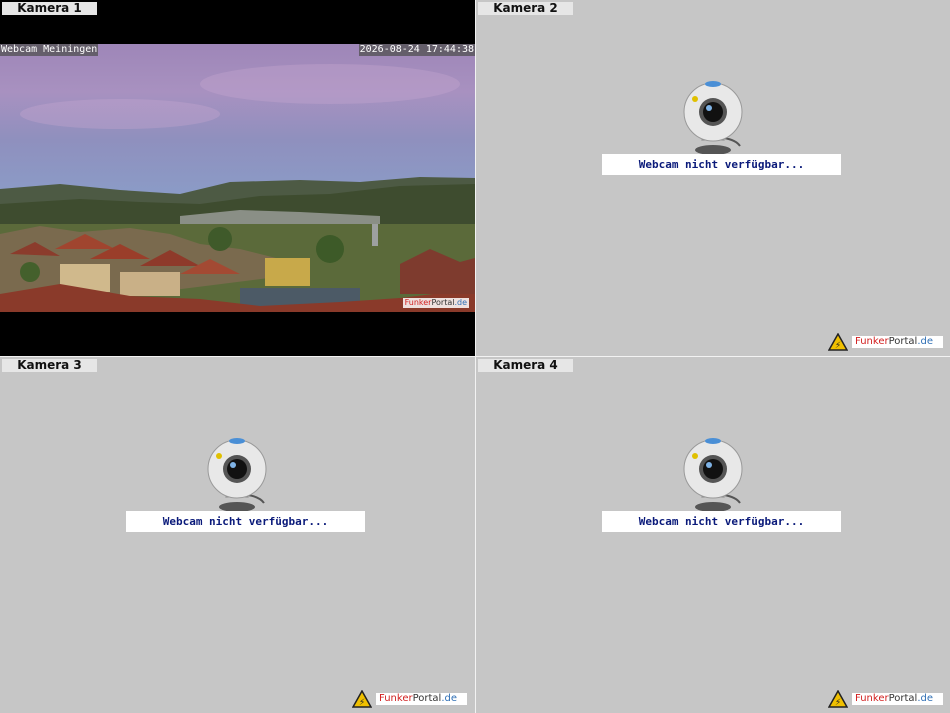  What do you see at coordinates (525, 8) in the screenshot?
I see `camera-2-label: Kamera 2` at bounding box center [525, 8].